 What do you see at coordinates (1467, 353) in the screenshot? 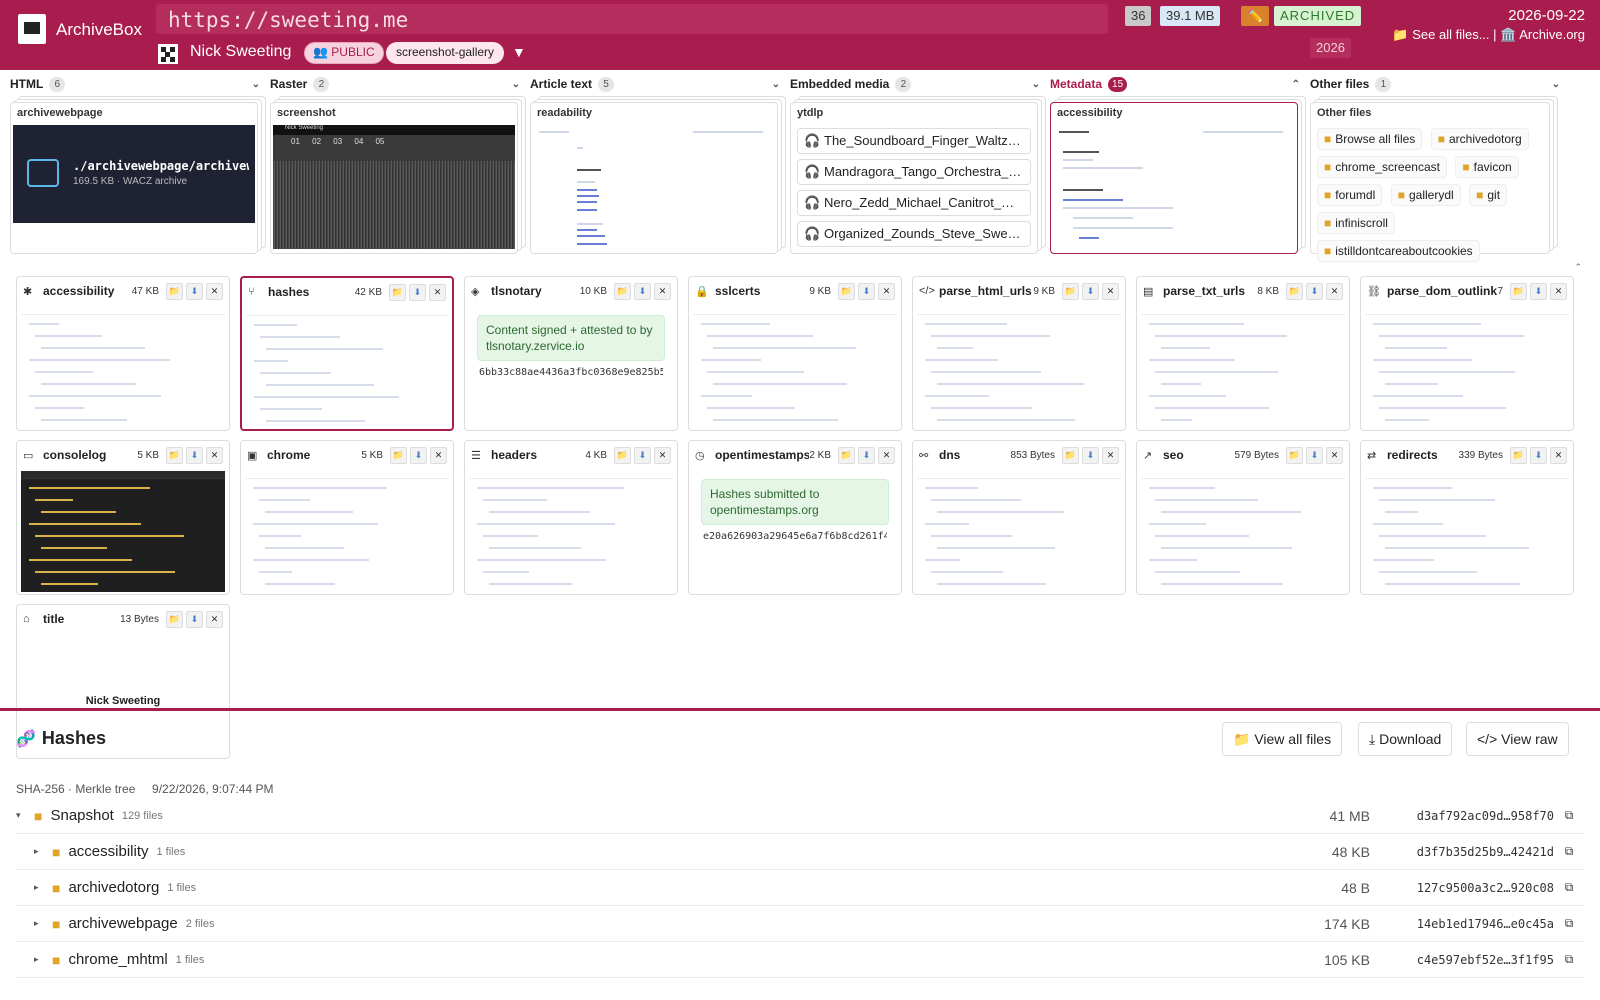
I see `result-card-parse-dom-outlinks: ⛓ parse_dom_outlinks 7 📁 ⬇ ✕` at bounding box center [1467, 353].